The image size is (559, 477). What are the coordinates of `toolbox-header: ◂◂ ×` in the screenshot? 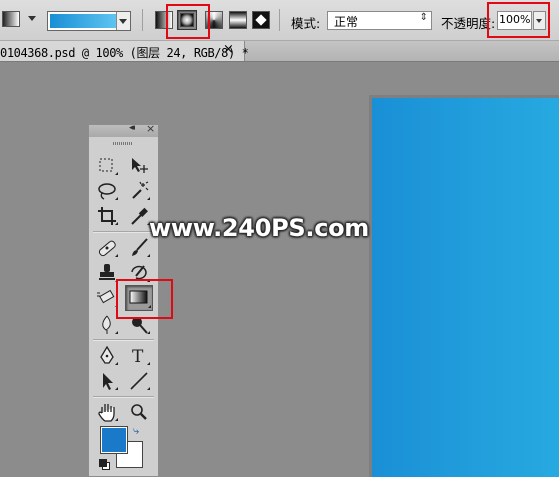 It's located at (123, 129).